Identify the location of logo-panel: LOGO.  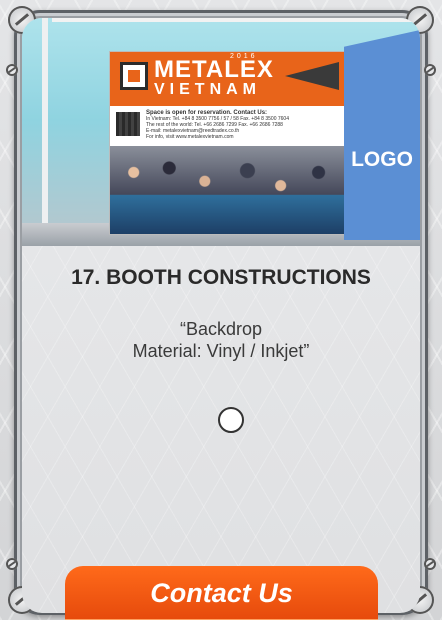
(382, 135).